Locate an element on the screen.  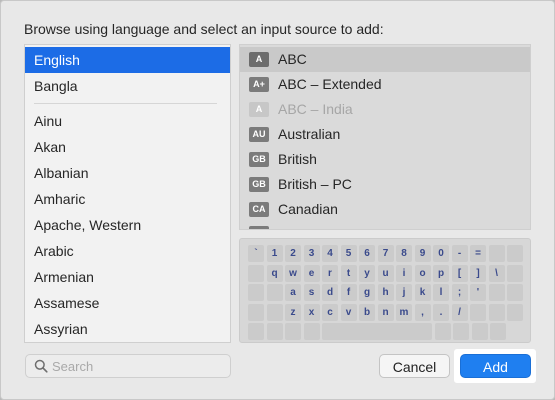
keyboard-key: 5 is located at coordinates (348, 253).